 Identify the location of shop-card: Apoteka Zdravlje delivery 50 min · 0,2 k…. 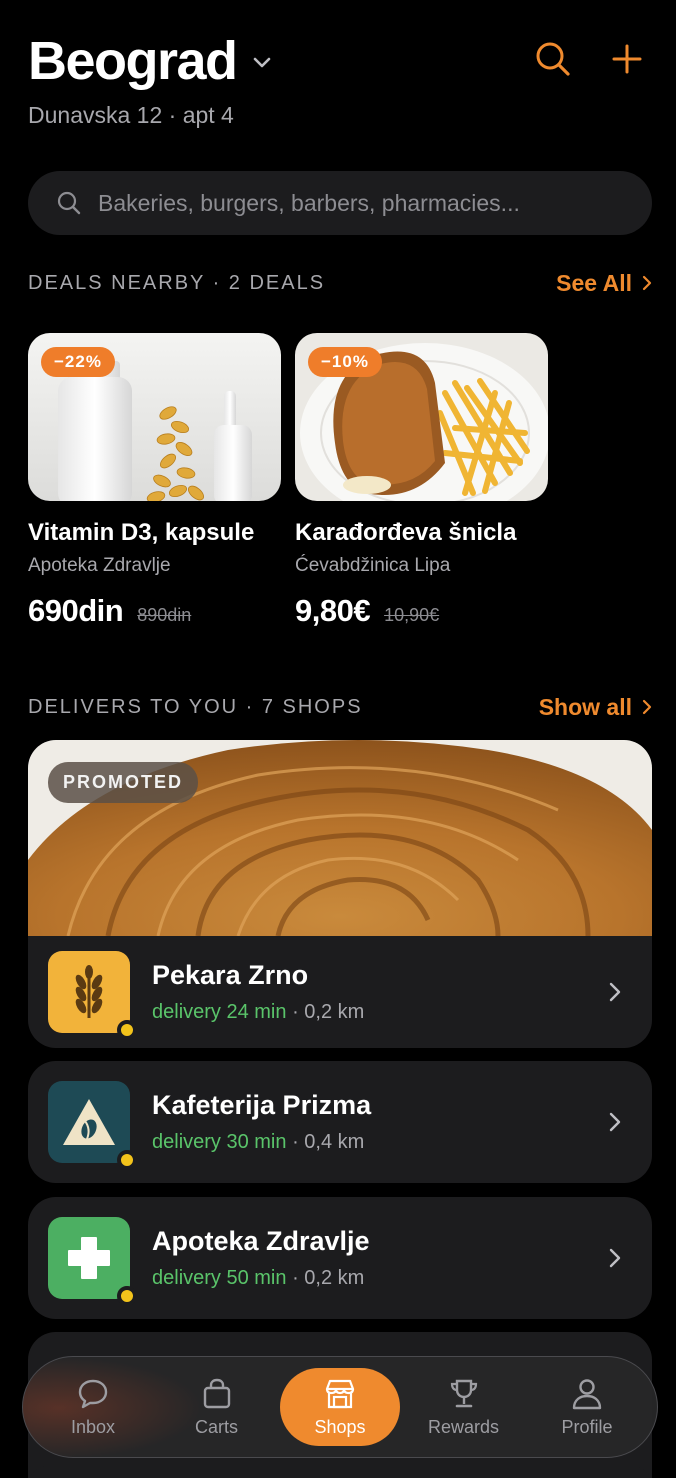
(340, 1258).